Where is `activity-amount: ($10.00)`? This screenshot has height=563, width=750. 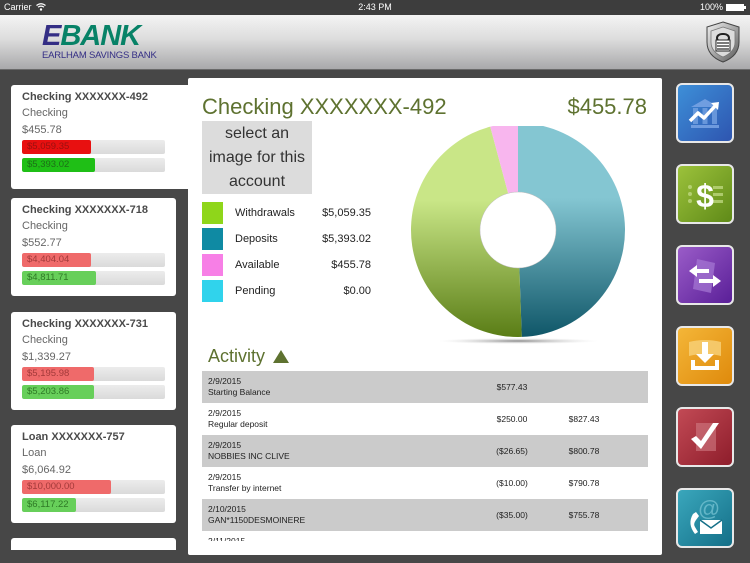
activity-amount: ($10.00) is located at coordinates (512, 483).